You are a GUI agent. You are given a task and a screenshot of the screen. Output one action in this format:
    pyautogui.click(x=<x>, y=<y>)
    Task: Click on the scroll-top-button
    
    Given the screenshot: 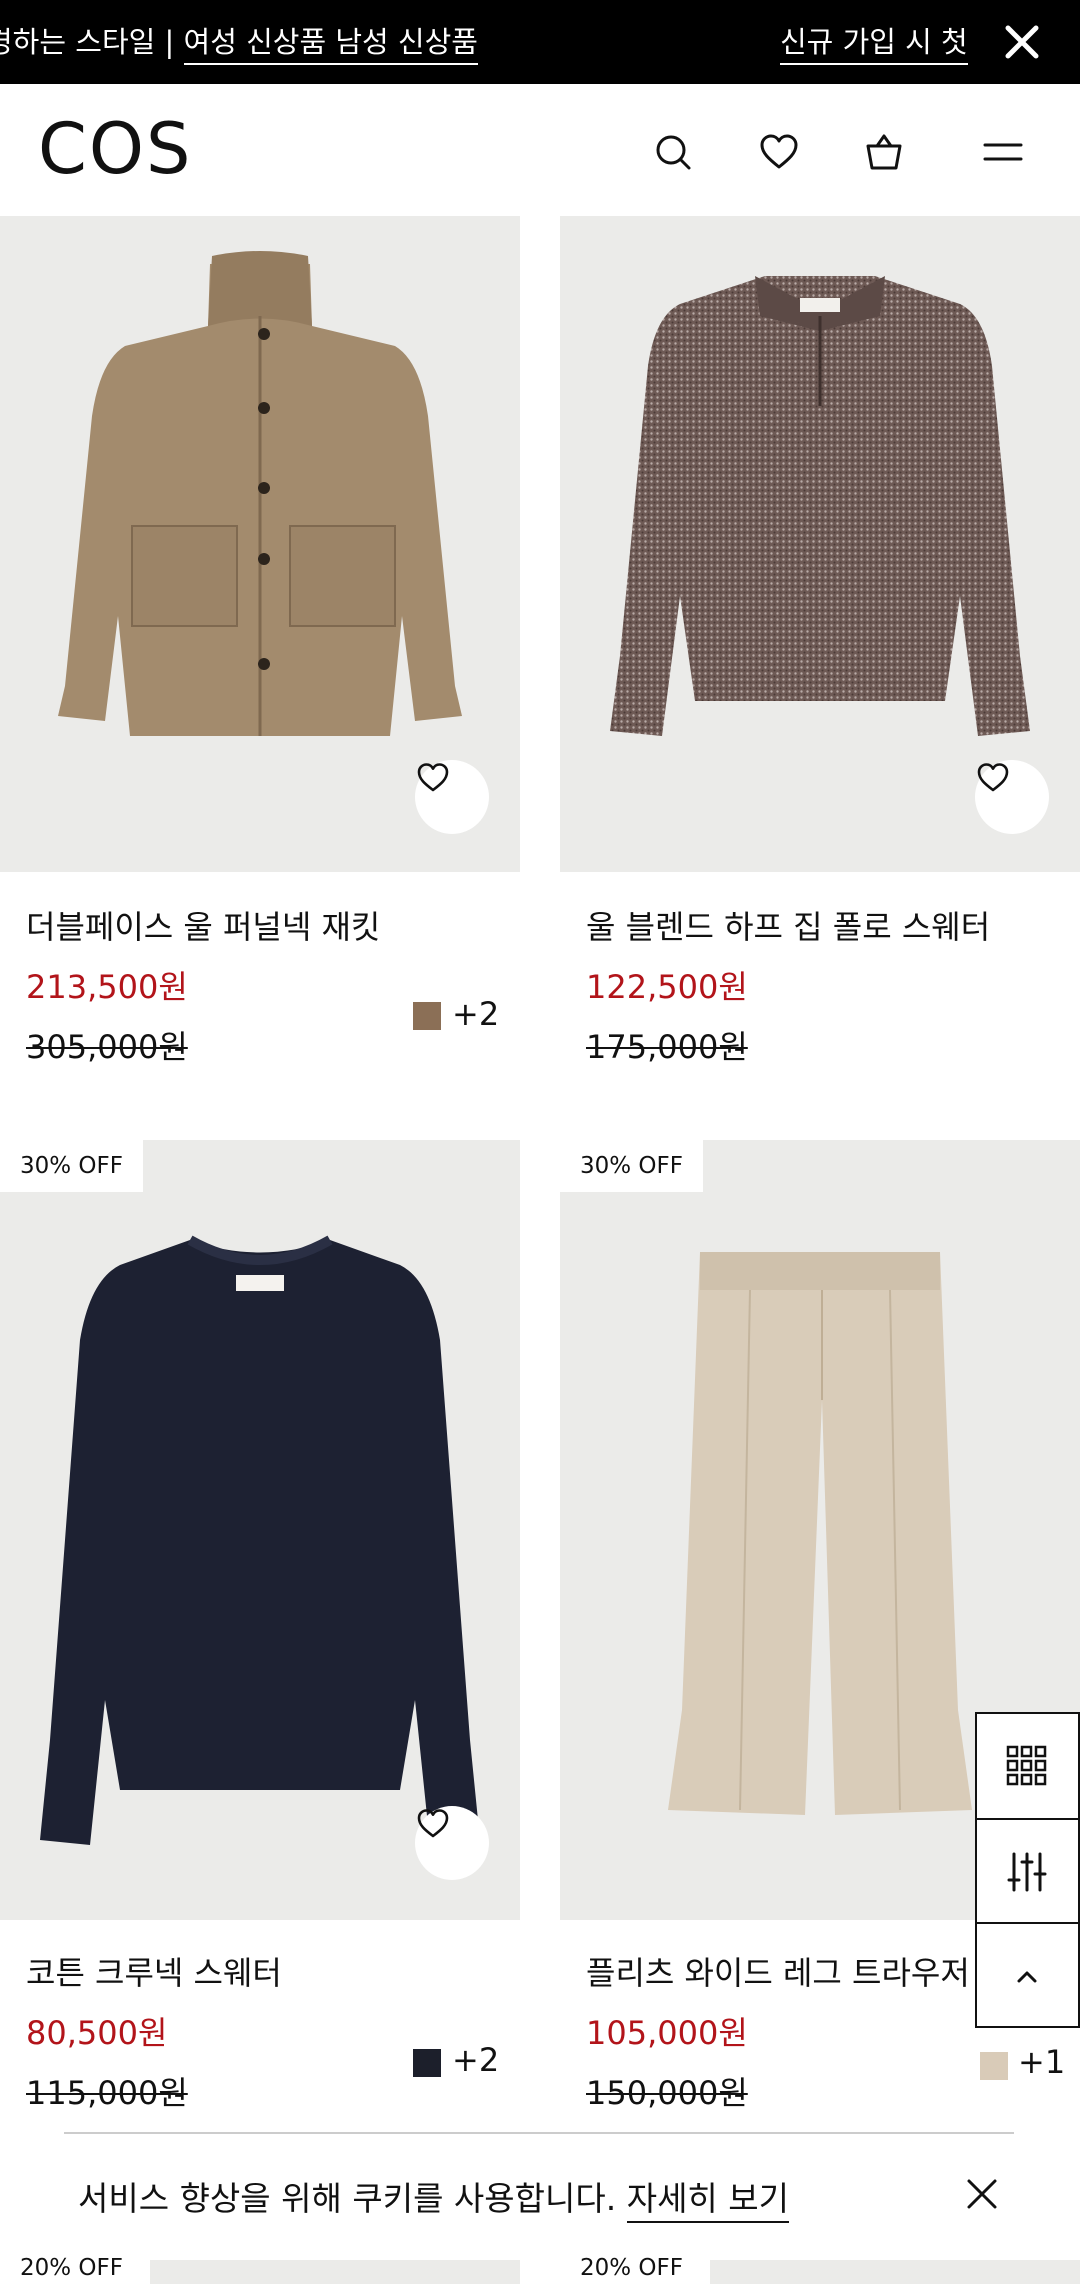 What is the action you would take?
    pyautogui.click(x=1027, y=1976)
    